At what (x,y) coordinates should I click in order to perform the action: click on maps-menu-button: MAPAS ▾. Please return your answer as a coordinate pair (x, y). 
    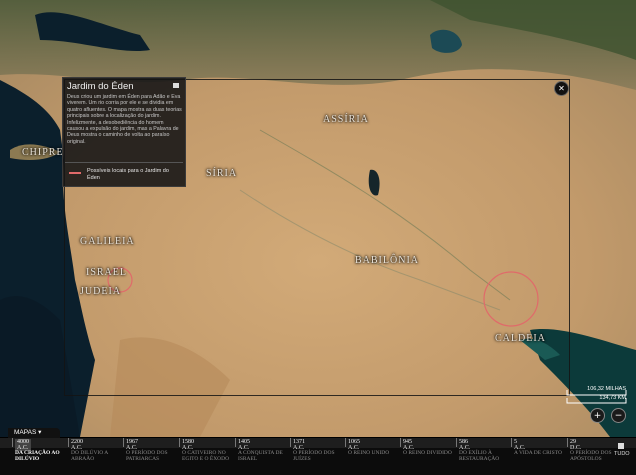
    Looking at the image, I should click on (34, 433).